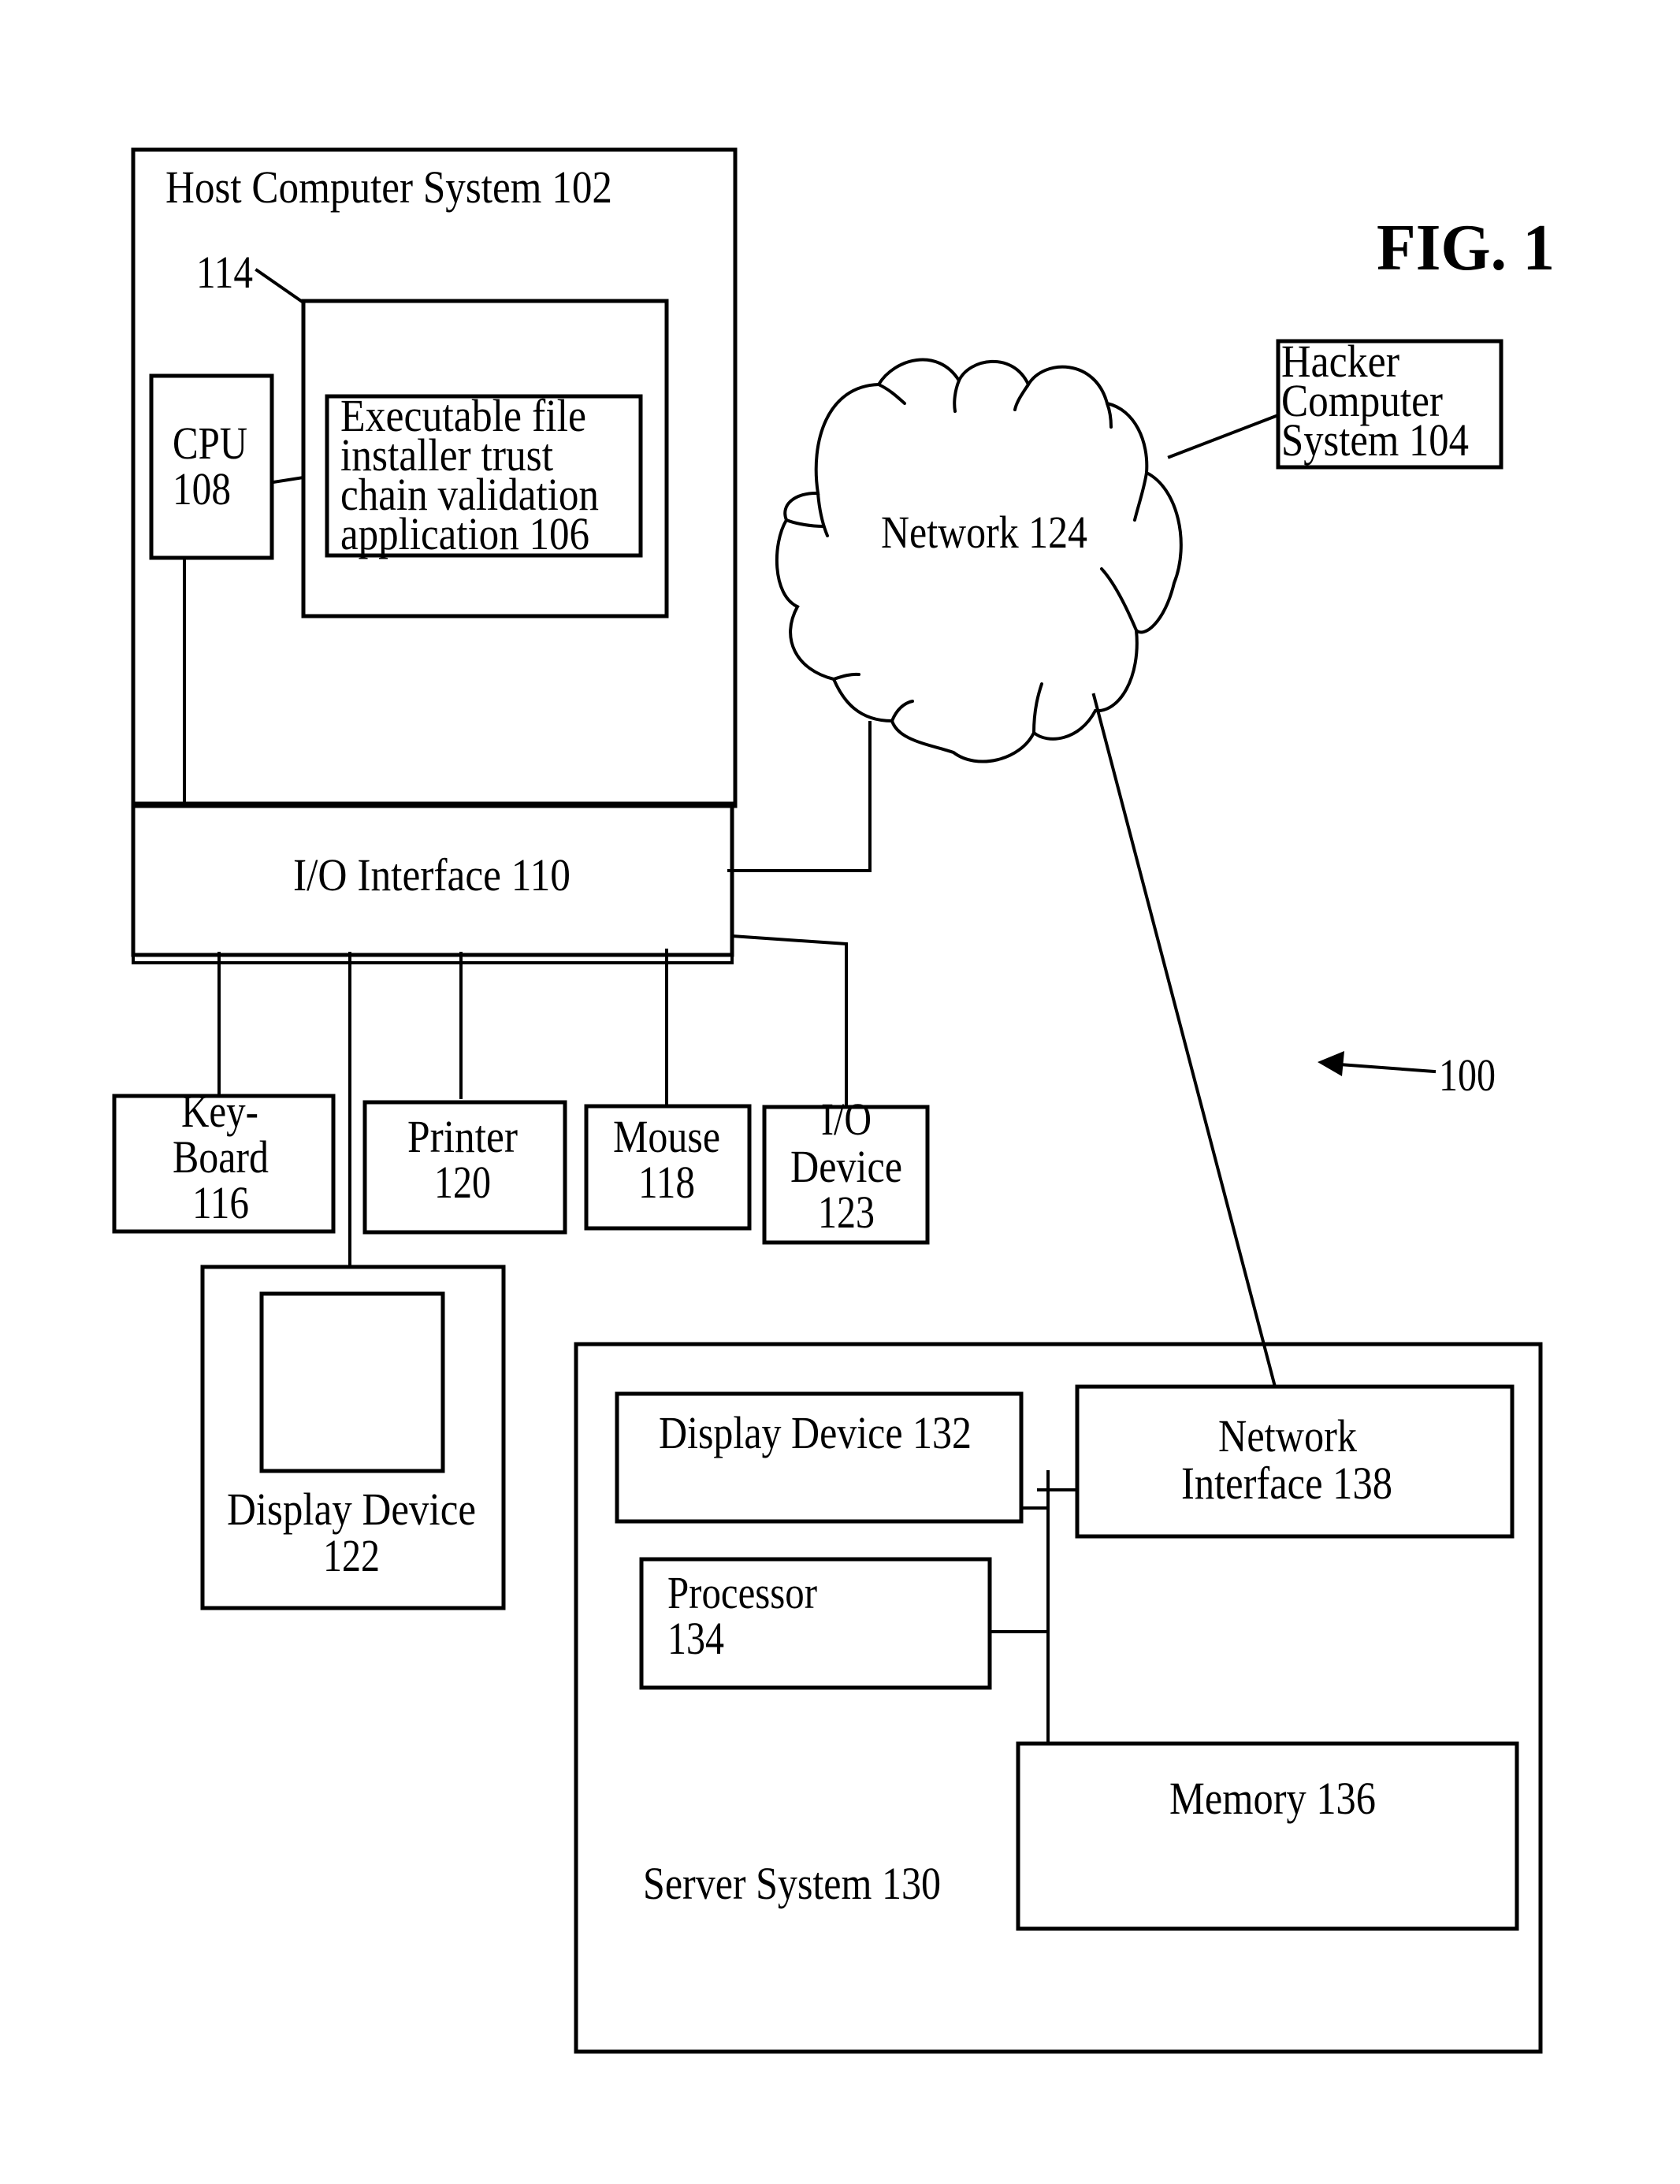  Describe the element at coordinates (432, 875) in the screenshot. I see `io-interface-label: I/O Interface 110` at that location.